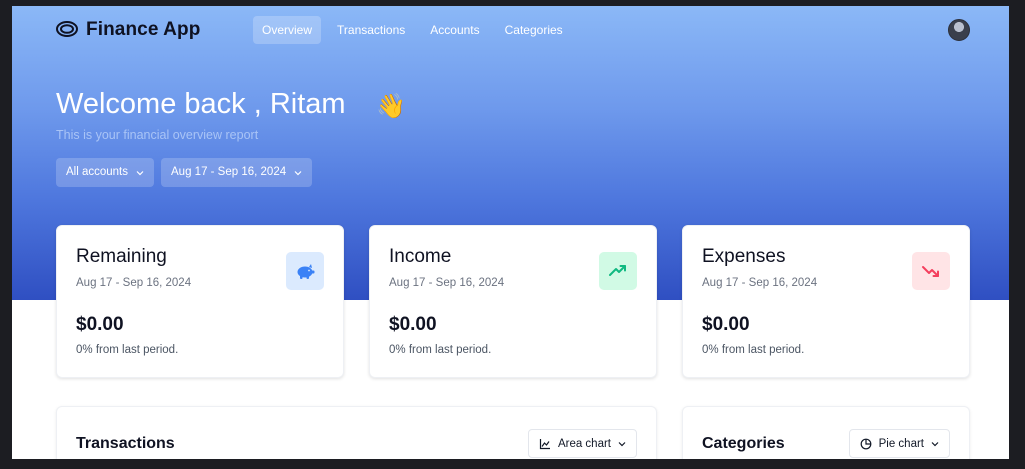 Image resolution: width=1025 pixels, height=469 pixels. I want to click on categories-panel: Categories Pie chart, so click(826, 432).